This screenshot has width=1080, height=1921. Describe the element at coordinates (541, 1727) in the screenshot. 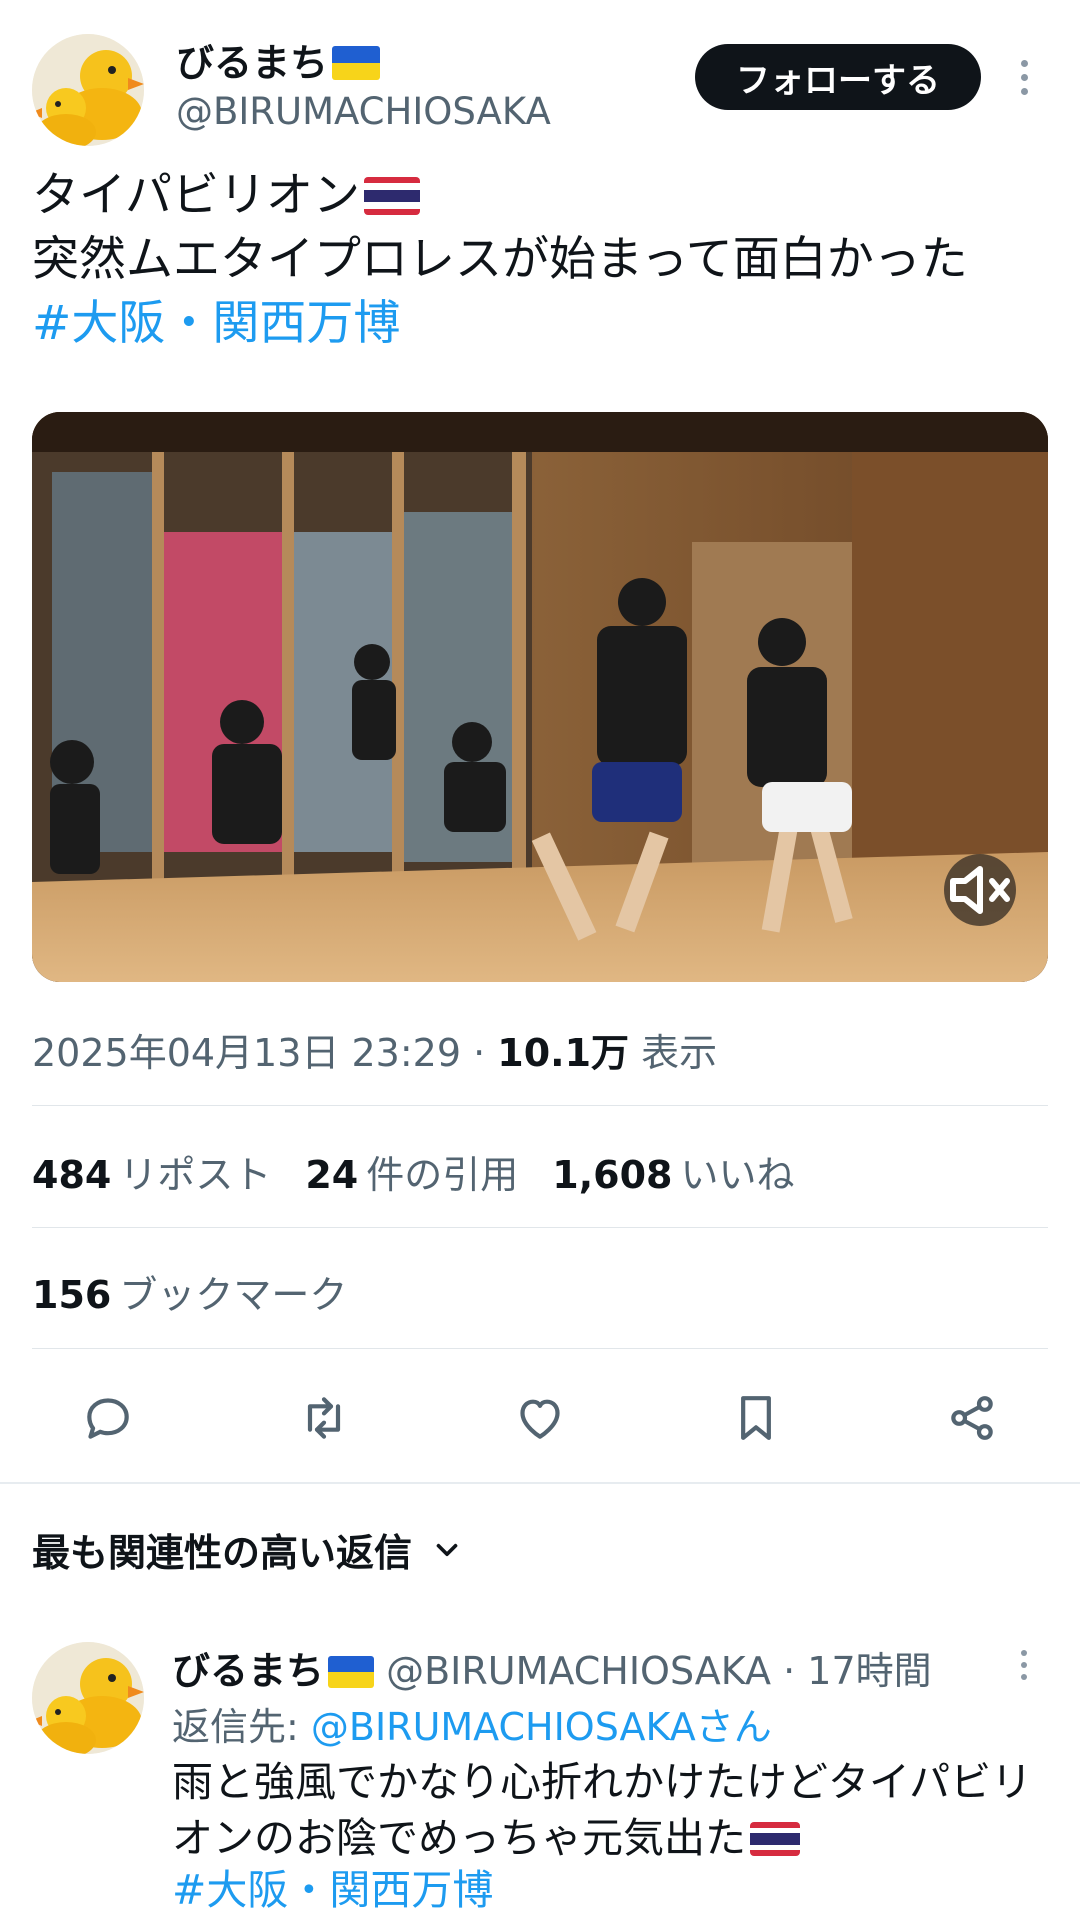

I see `reply-to-handle-link: @BIRUMACHIOSAKAさん` at that location.